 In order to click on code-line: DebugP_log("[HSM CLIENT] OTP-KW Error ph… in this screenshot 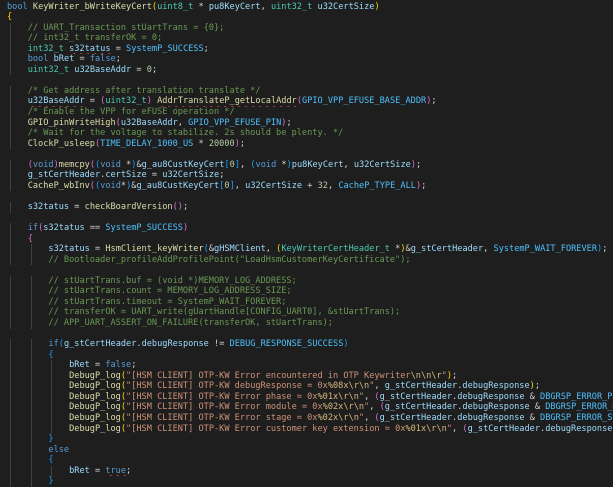, I will do `click(306, 397)`.